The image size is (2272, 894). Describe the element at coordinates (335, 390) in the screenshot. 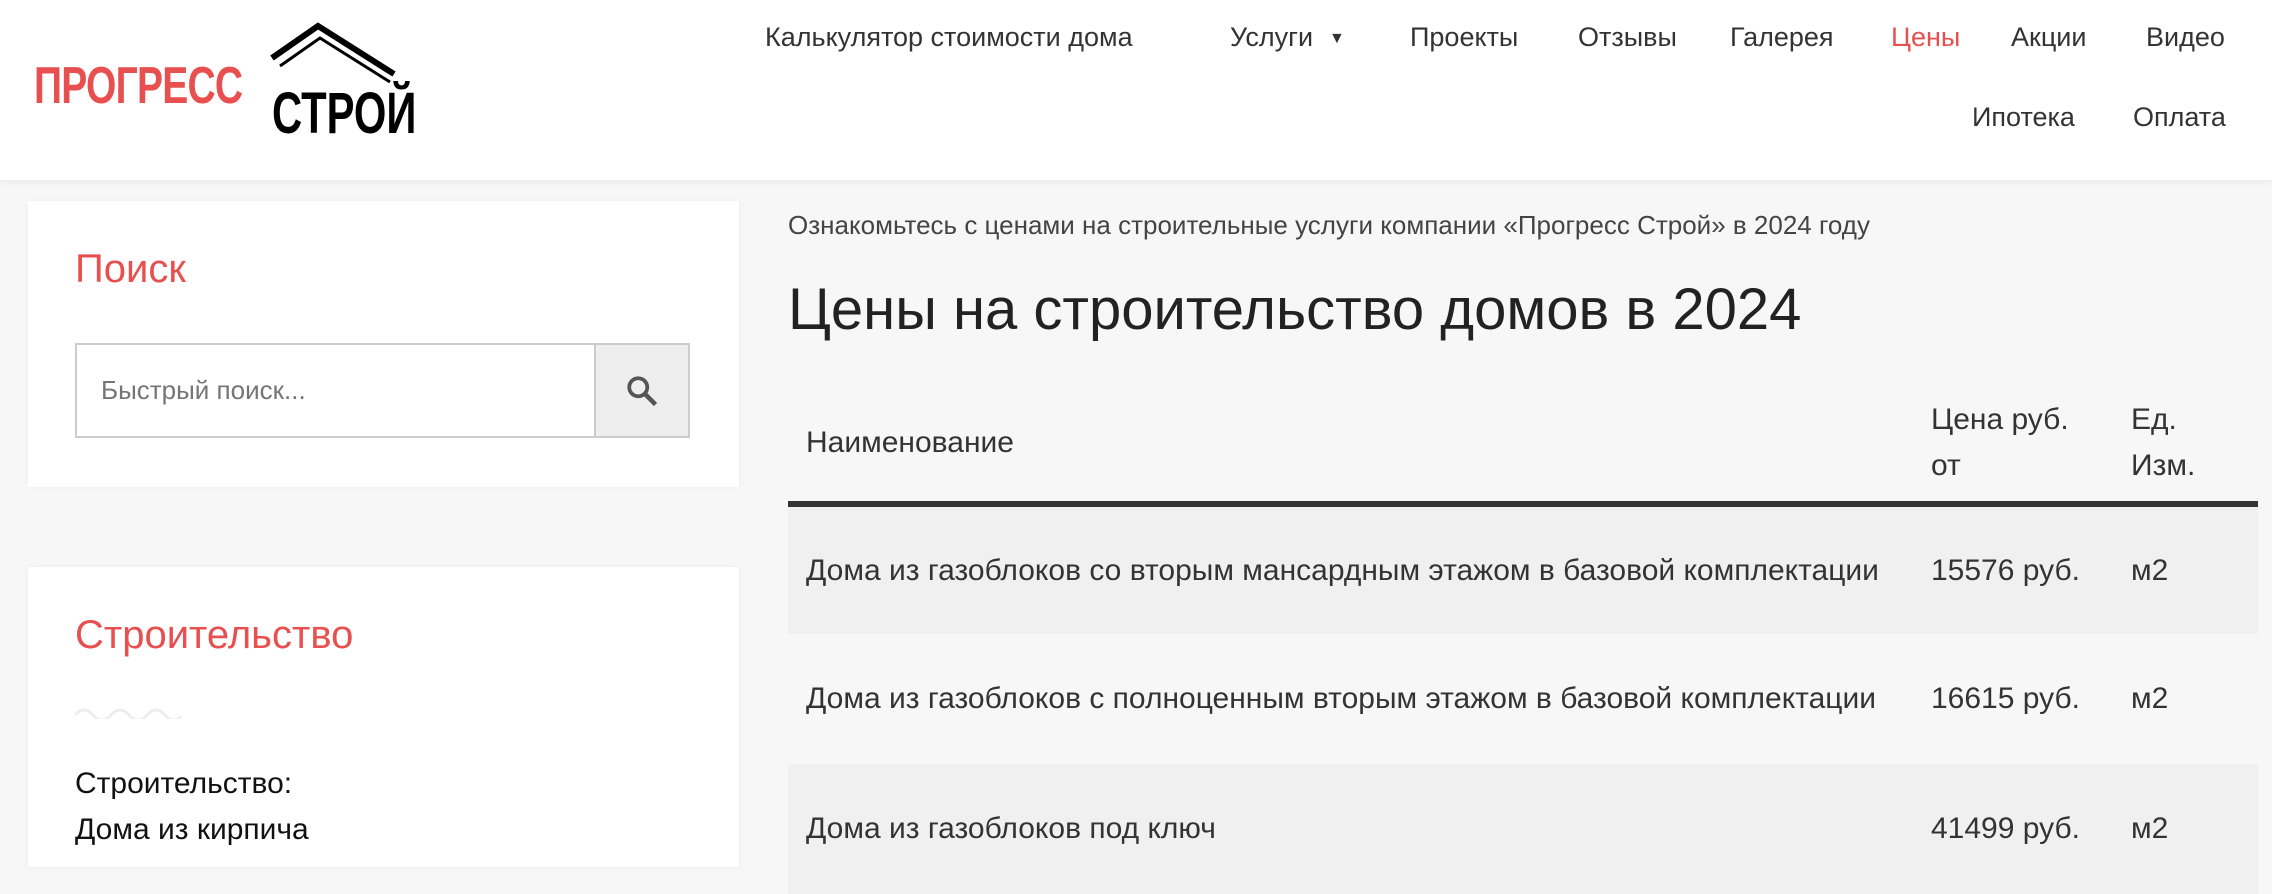

I see `search-input` at that location.